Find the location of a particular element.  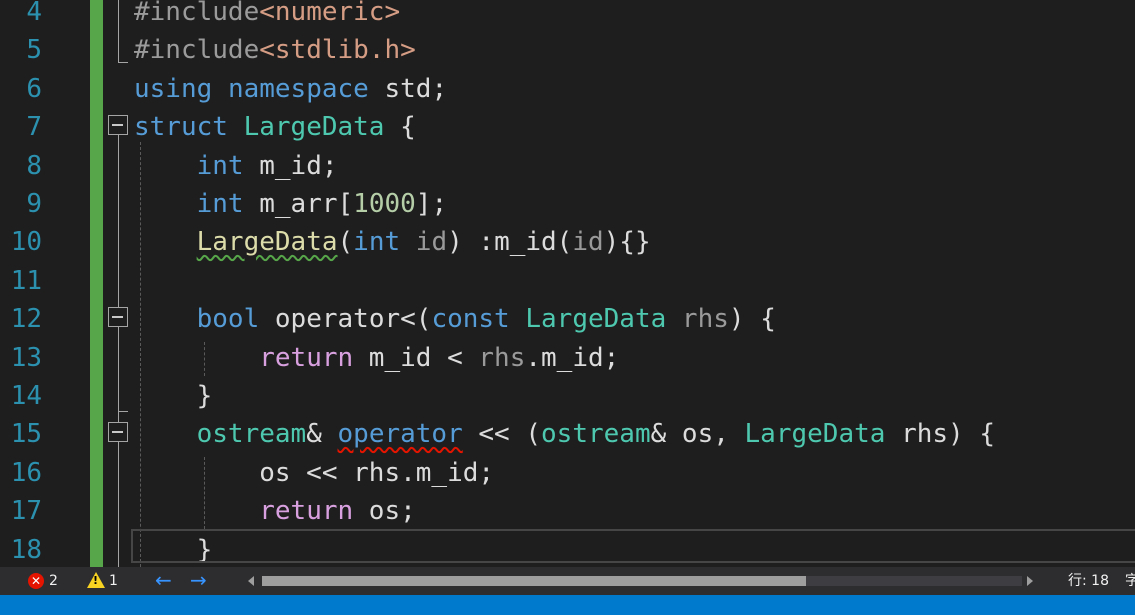

include-fold-end is located at coordinates (123, 62).